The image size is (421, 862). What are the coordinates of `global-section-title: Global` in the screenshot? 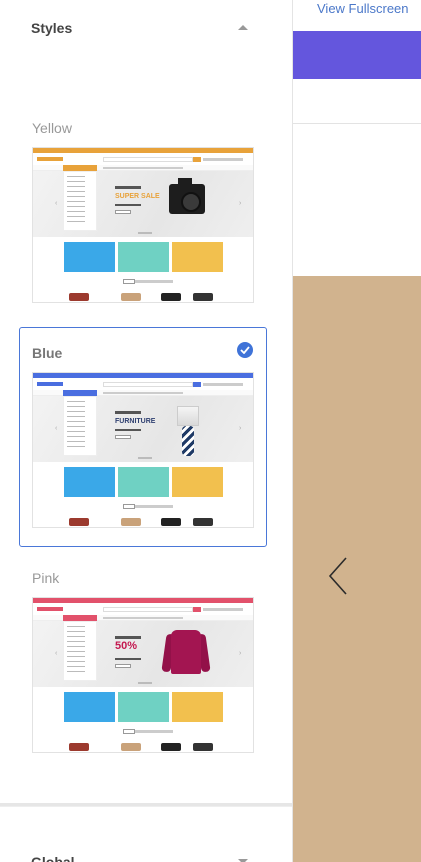 It's located at (53, 858).